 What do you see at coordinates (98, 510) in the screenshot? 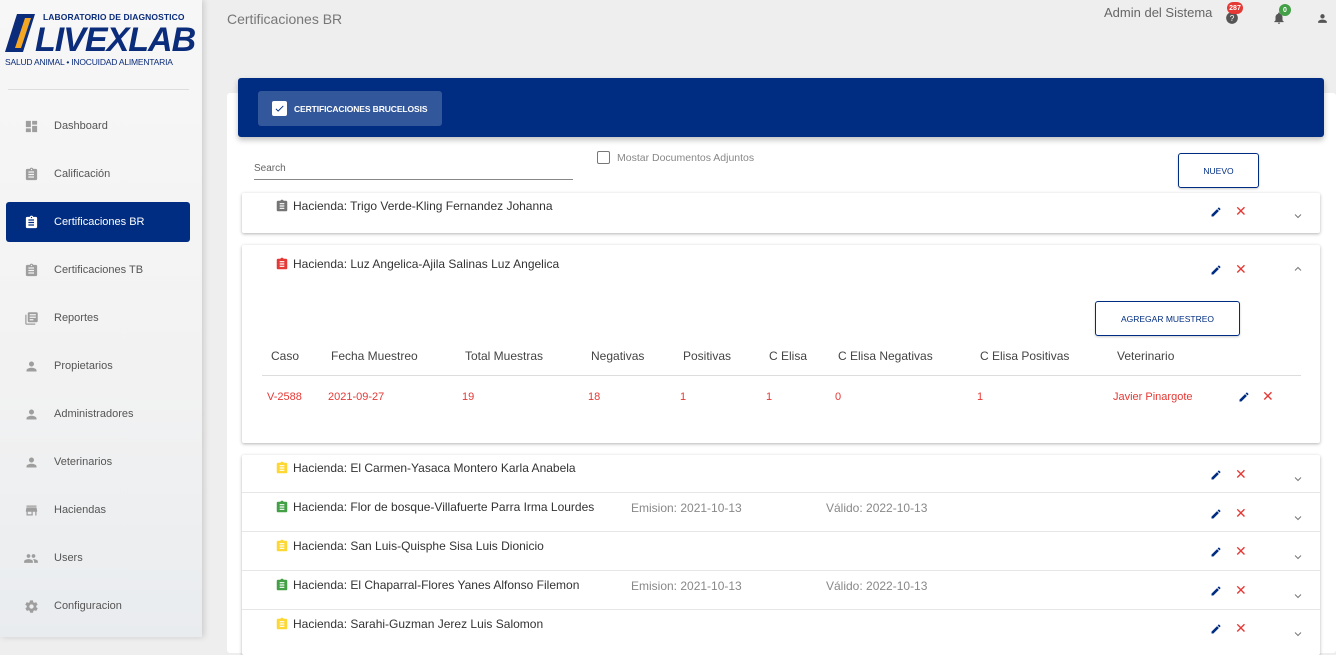
I see `sidebar-item-haciendas: Haciendas` at bounding box center [98, 510].